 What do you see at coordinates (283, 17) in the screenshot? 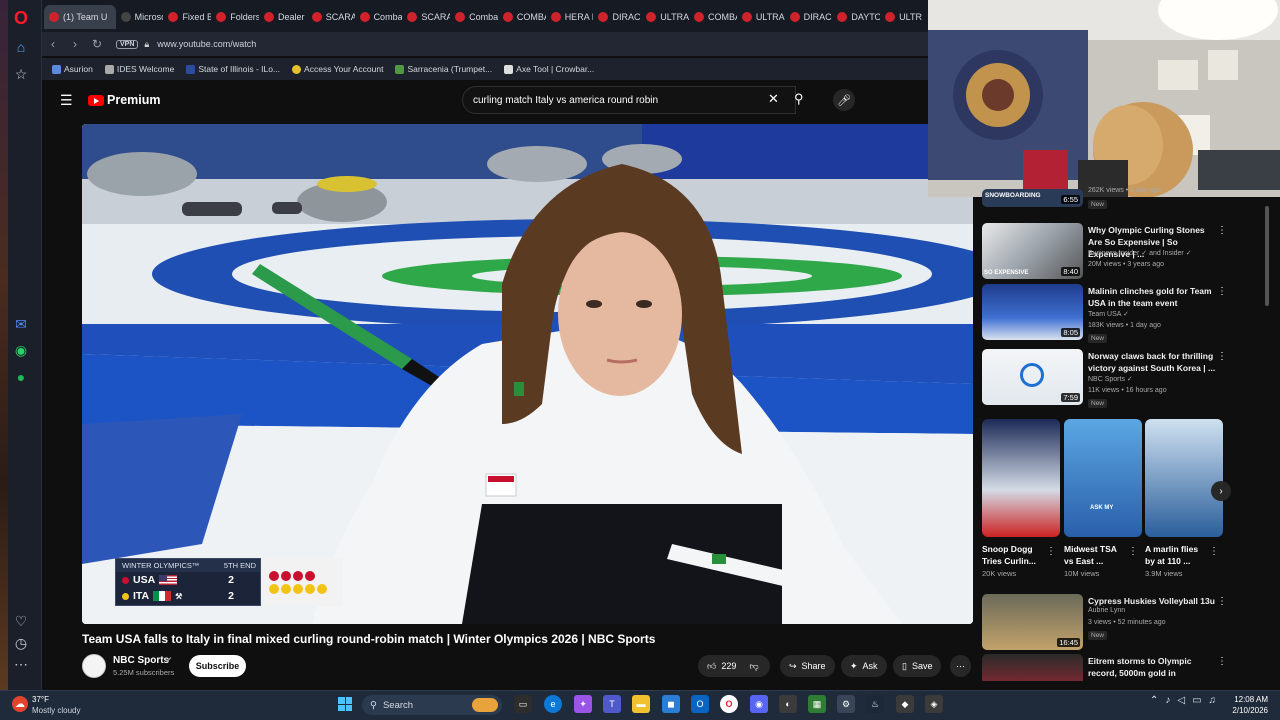
I see `tab: Dealer I` at bounding box center [283, 17].